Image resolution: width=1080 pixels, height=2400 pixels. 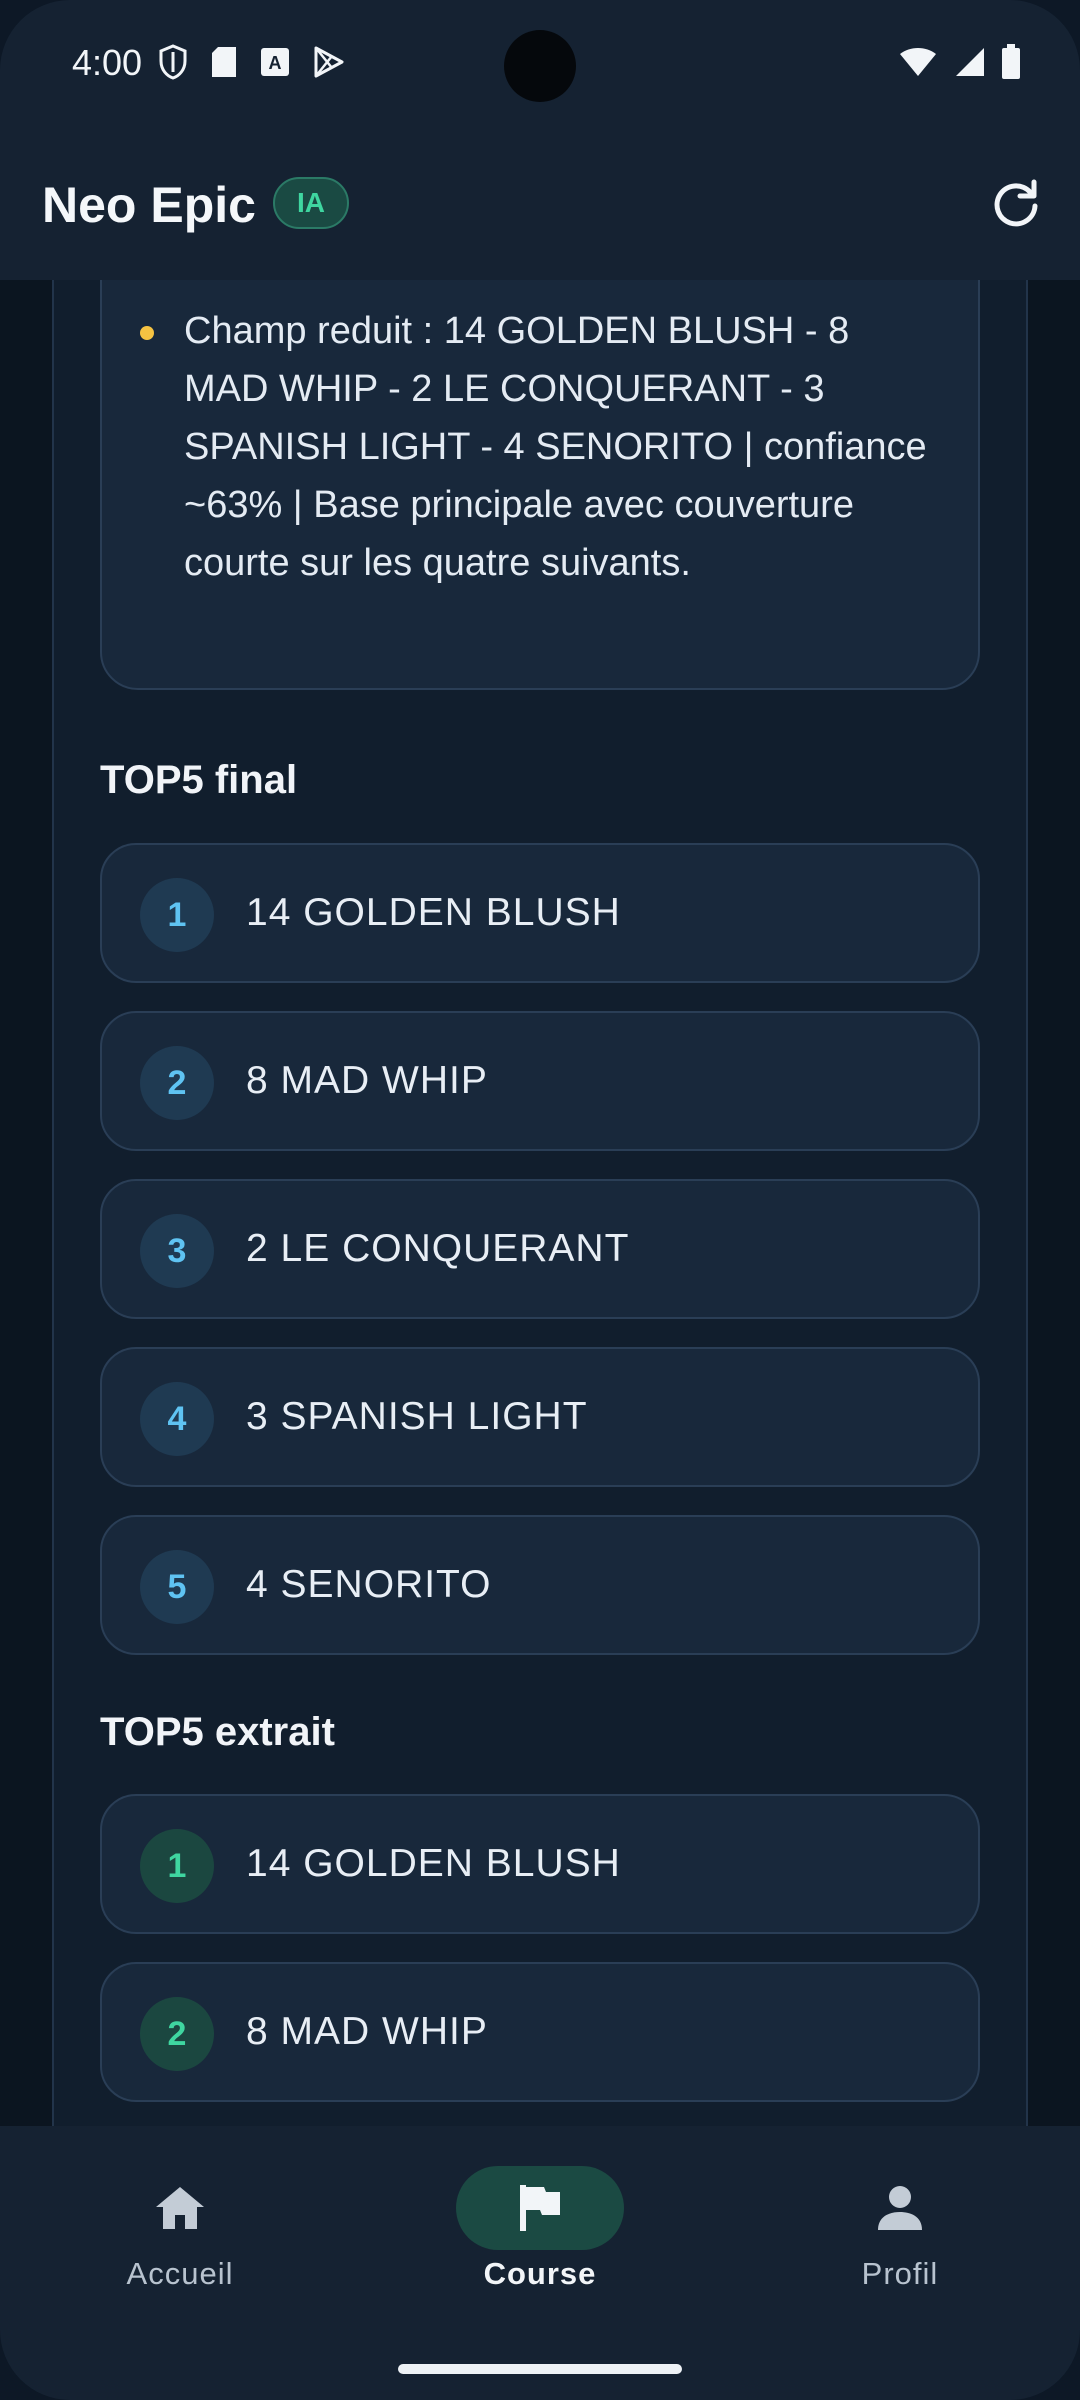 I want to click on list-item: 3 2 LE CONQUERANT, so click(x=540, y=1249).